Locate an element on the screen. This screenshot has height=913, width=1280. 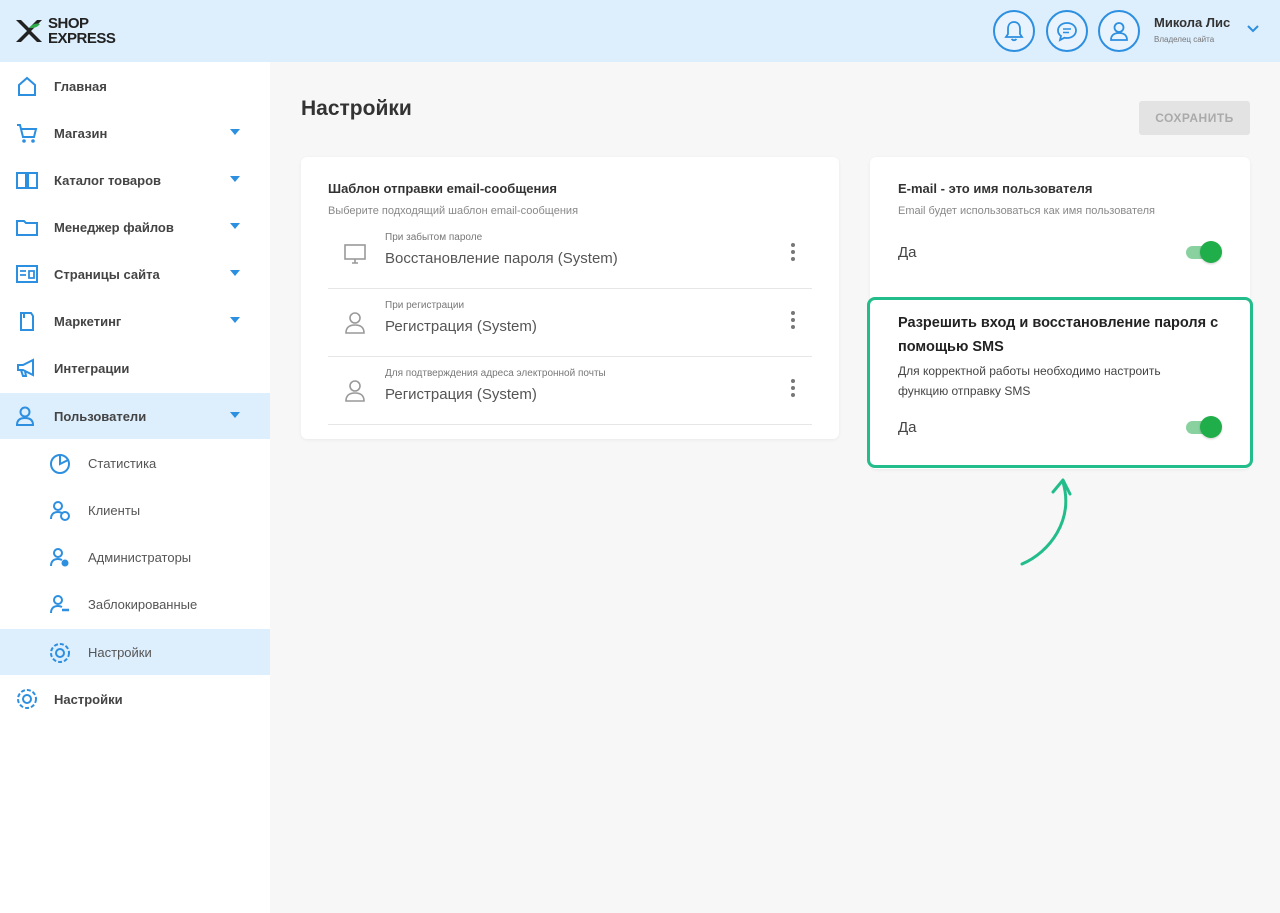
sidebar-subitem-label: Заблокированные is located at coordinates (143, 604).